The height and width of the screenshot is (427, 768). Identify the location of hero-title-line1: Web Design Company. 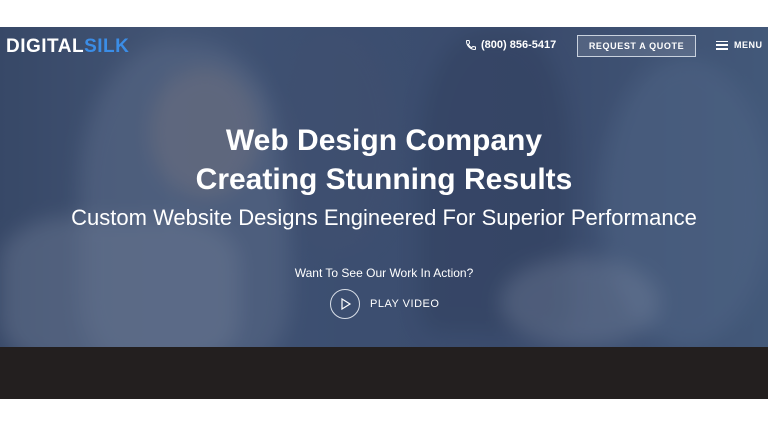
(384, 140).